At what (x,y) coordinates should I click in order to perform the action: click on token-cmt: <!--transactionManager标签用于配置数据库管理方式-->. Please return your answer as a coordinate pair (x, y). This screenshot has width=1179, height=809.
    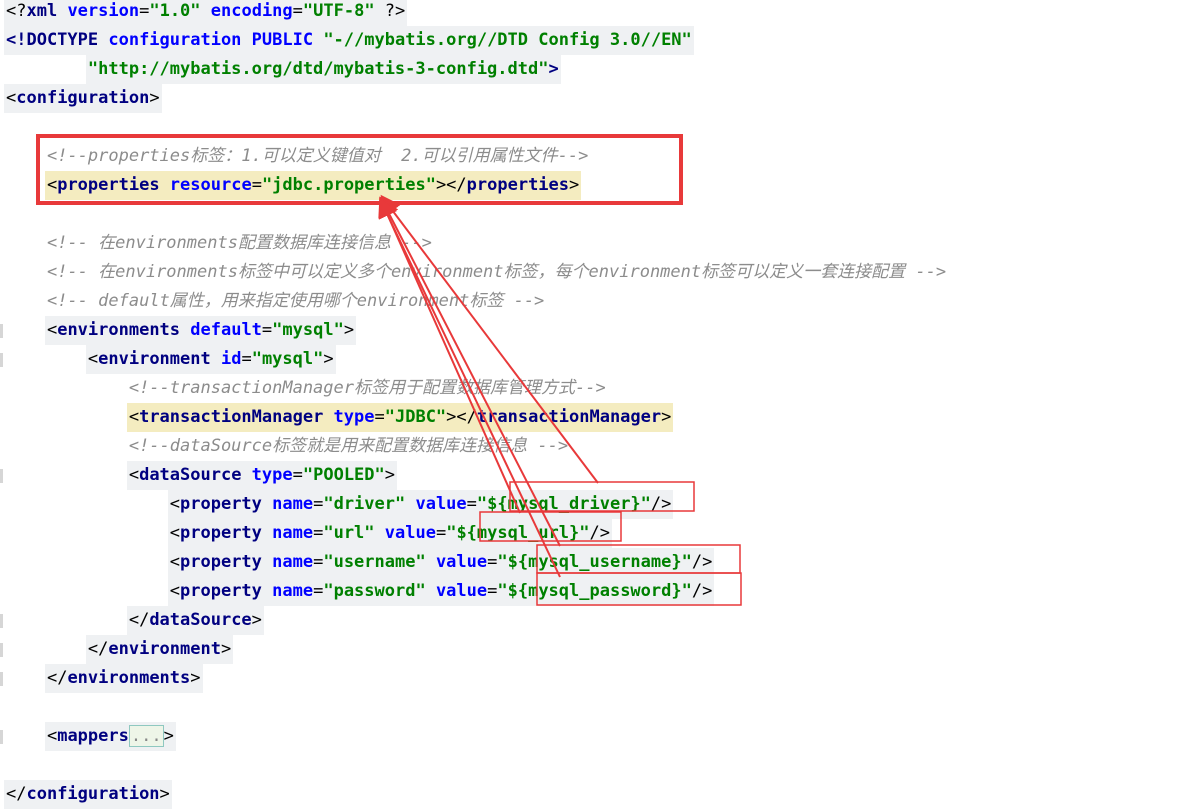
    Looking at the image, I should click on (367, 388).